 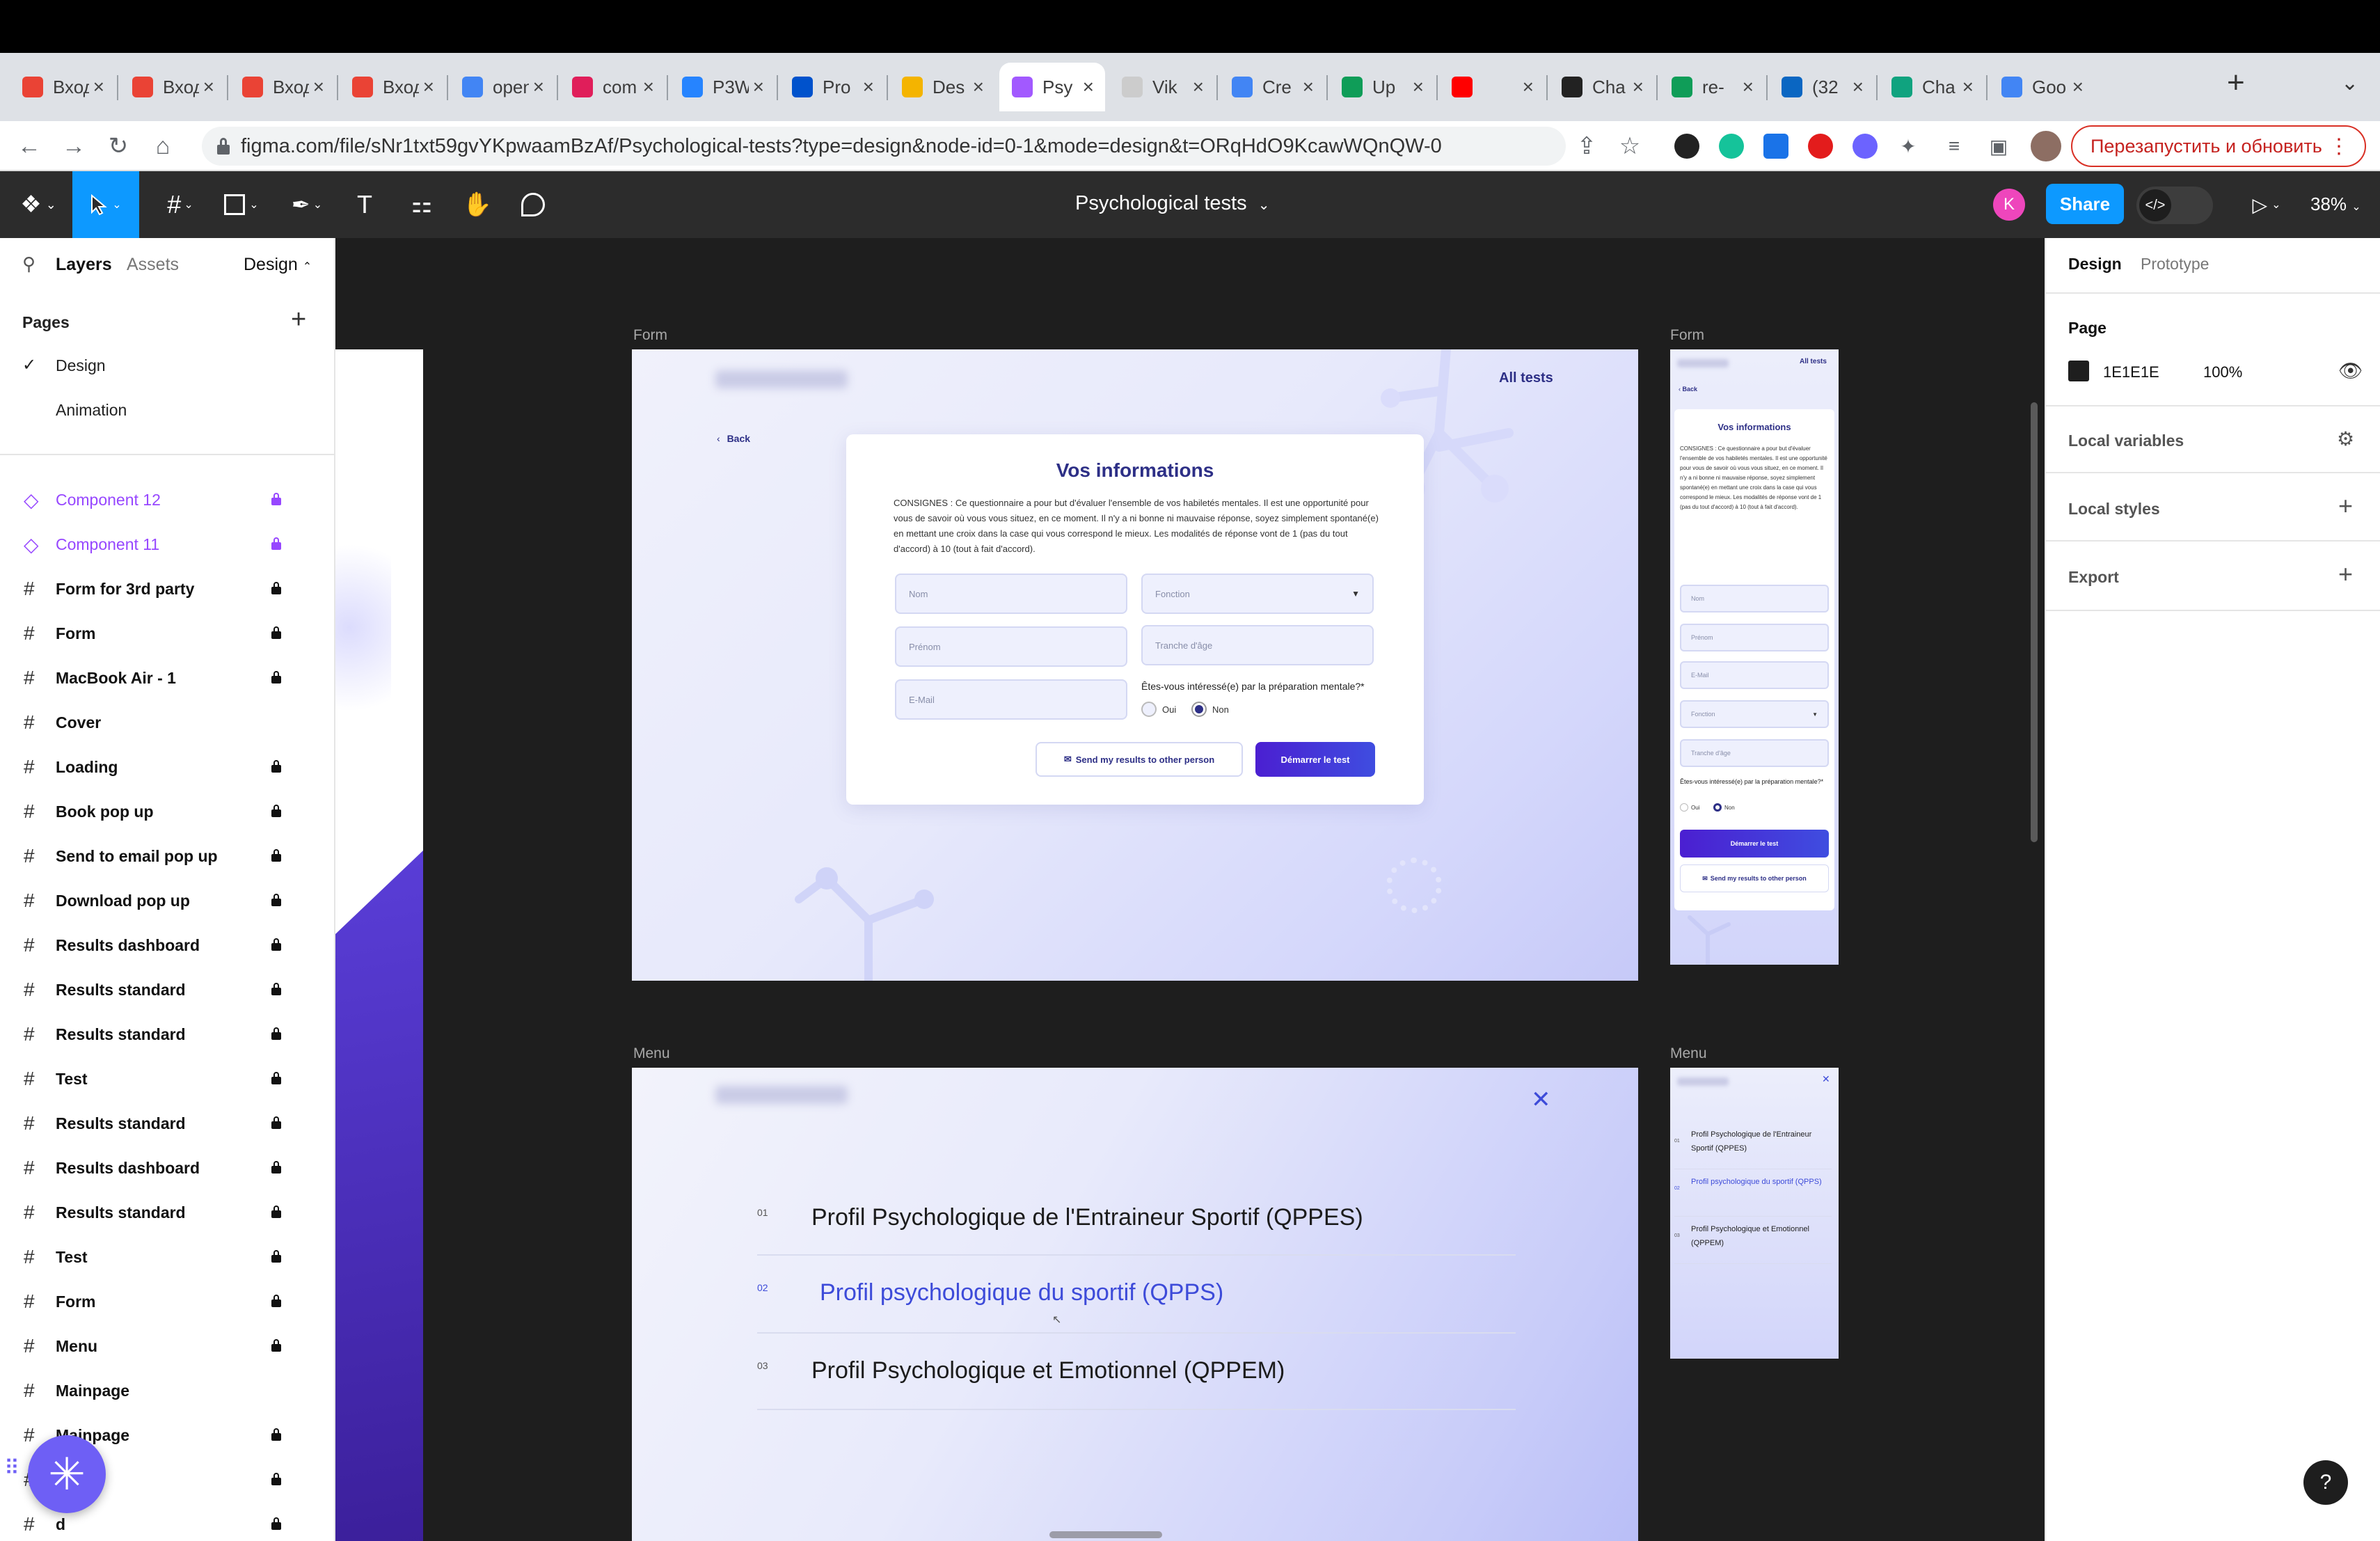 What do you see at coordinates (651, 1053) in the screenshot?
I see `frame-label-menu: Menu` at bounding box center [651, 1053].